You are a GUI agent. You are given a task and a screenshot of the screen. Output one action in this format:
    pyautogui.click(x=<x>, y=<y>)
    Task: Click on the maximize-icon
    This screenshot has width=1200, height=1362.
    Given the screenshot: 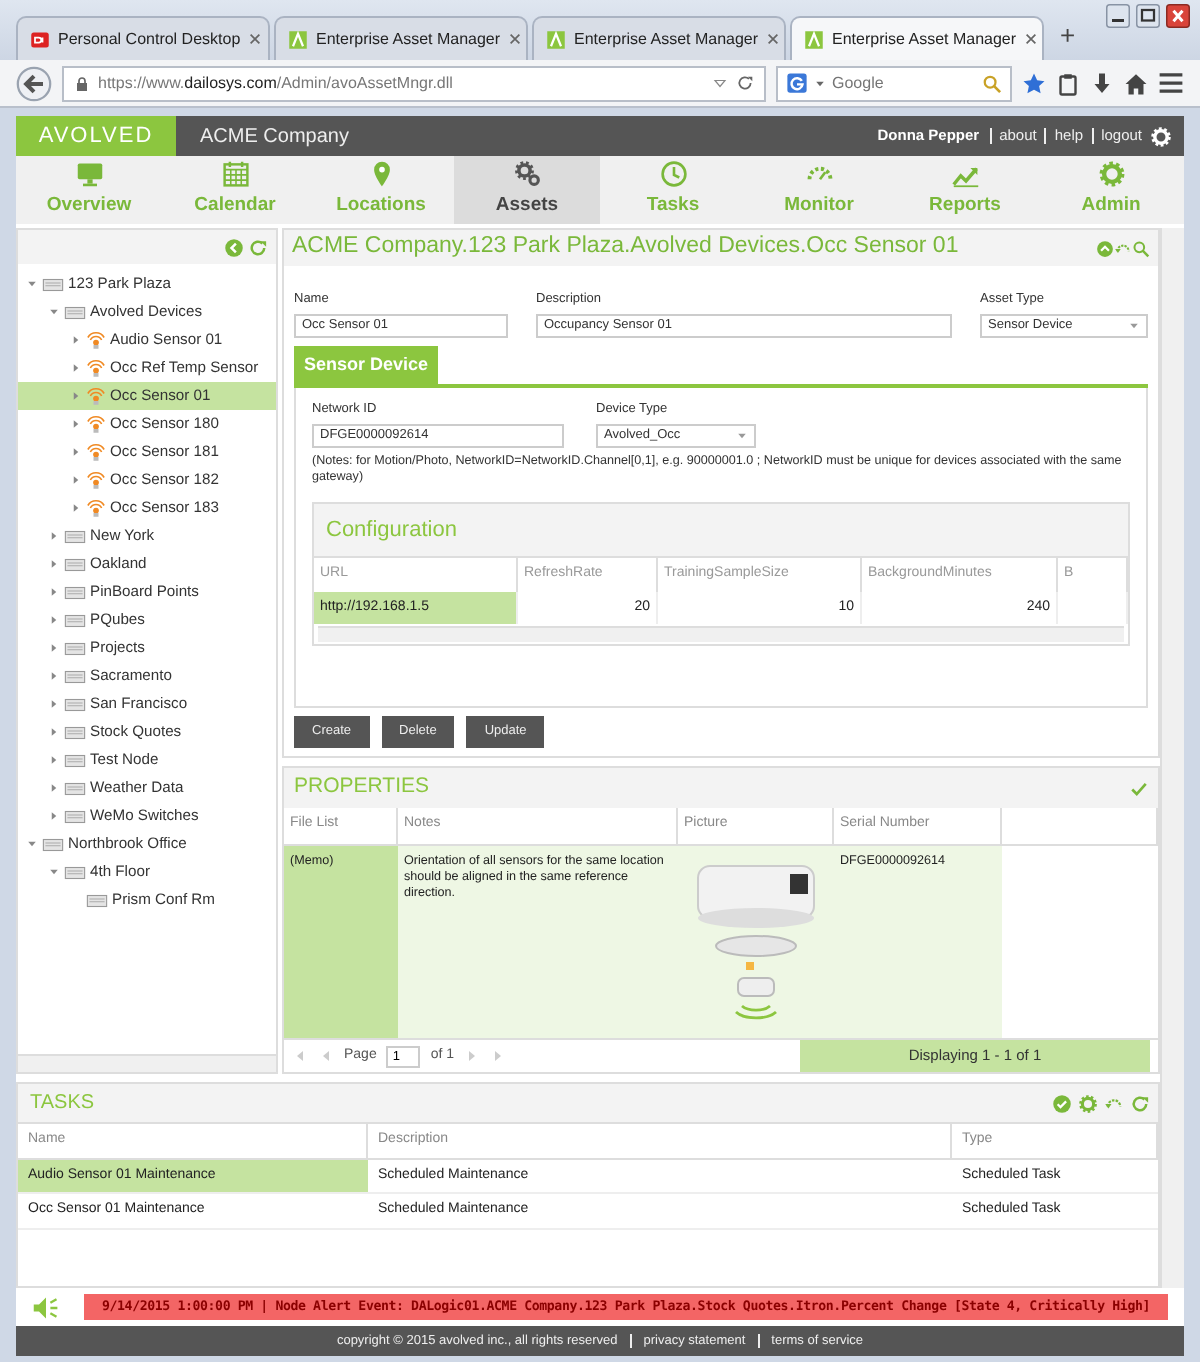 What is the action you would take?
    pyautogui.click(x=1148, y=16)
    